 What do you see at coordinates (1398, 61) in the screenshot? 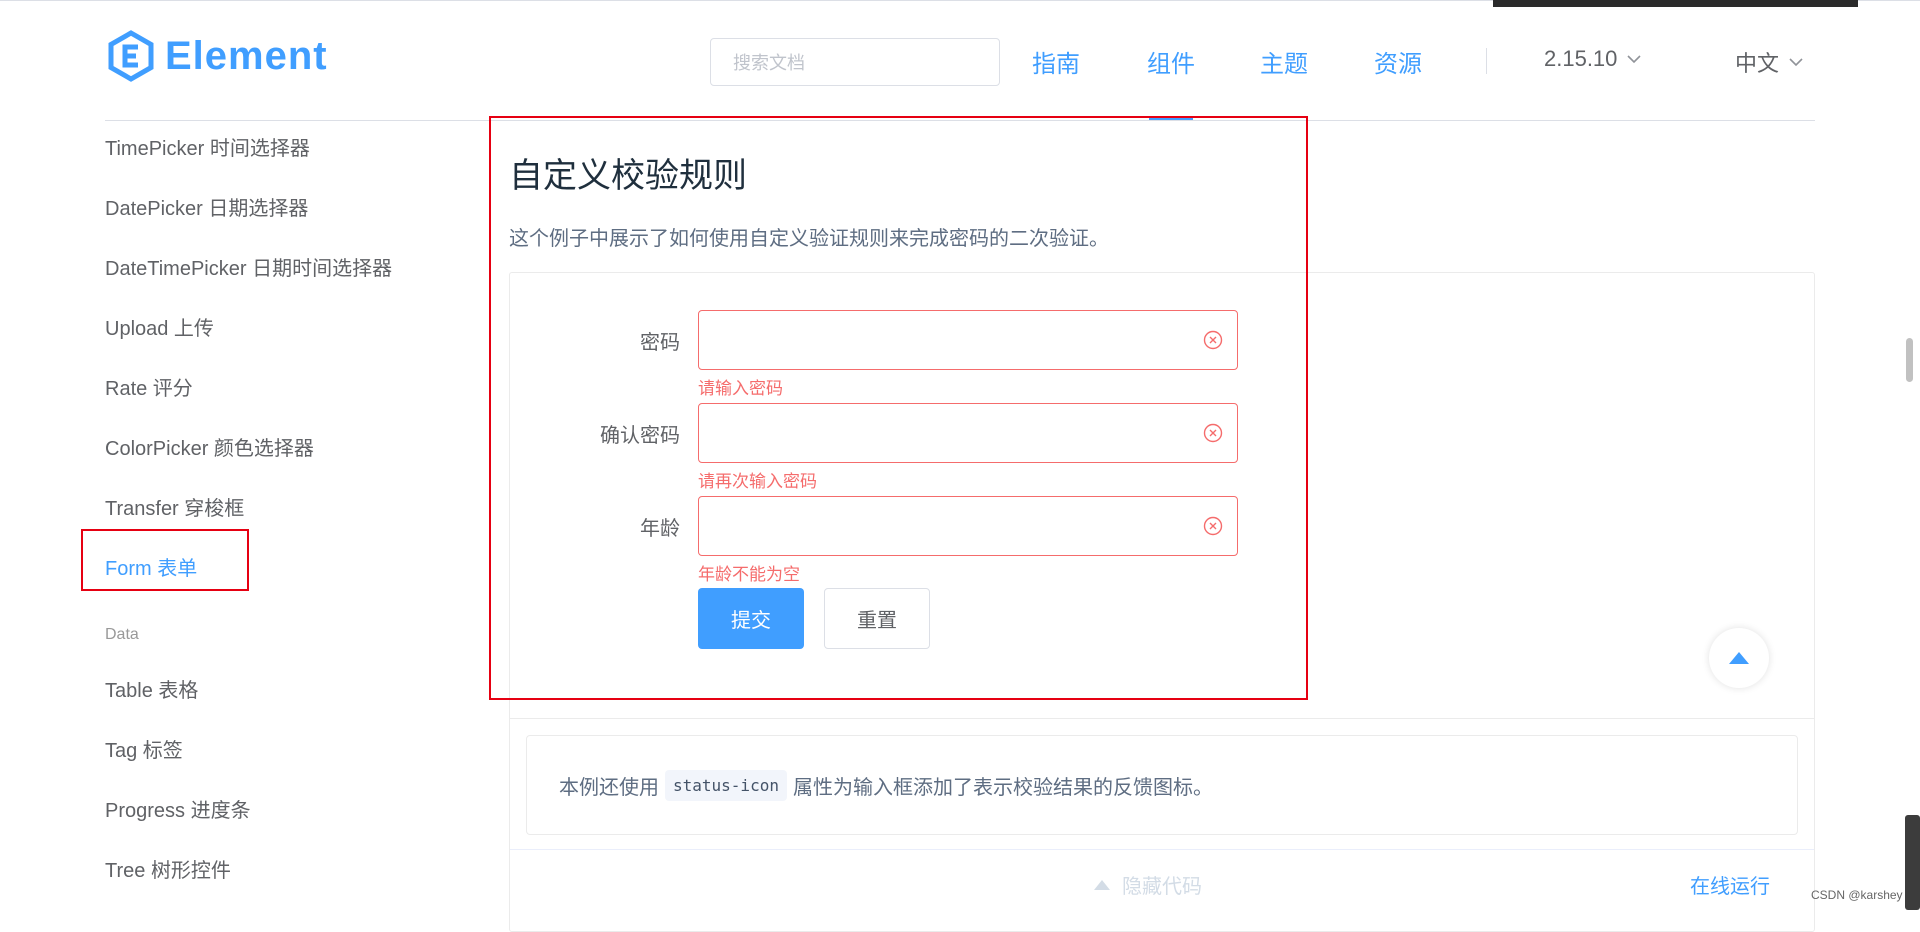
I see `nav-resource: 资源` at bounding box center [1398, 61].